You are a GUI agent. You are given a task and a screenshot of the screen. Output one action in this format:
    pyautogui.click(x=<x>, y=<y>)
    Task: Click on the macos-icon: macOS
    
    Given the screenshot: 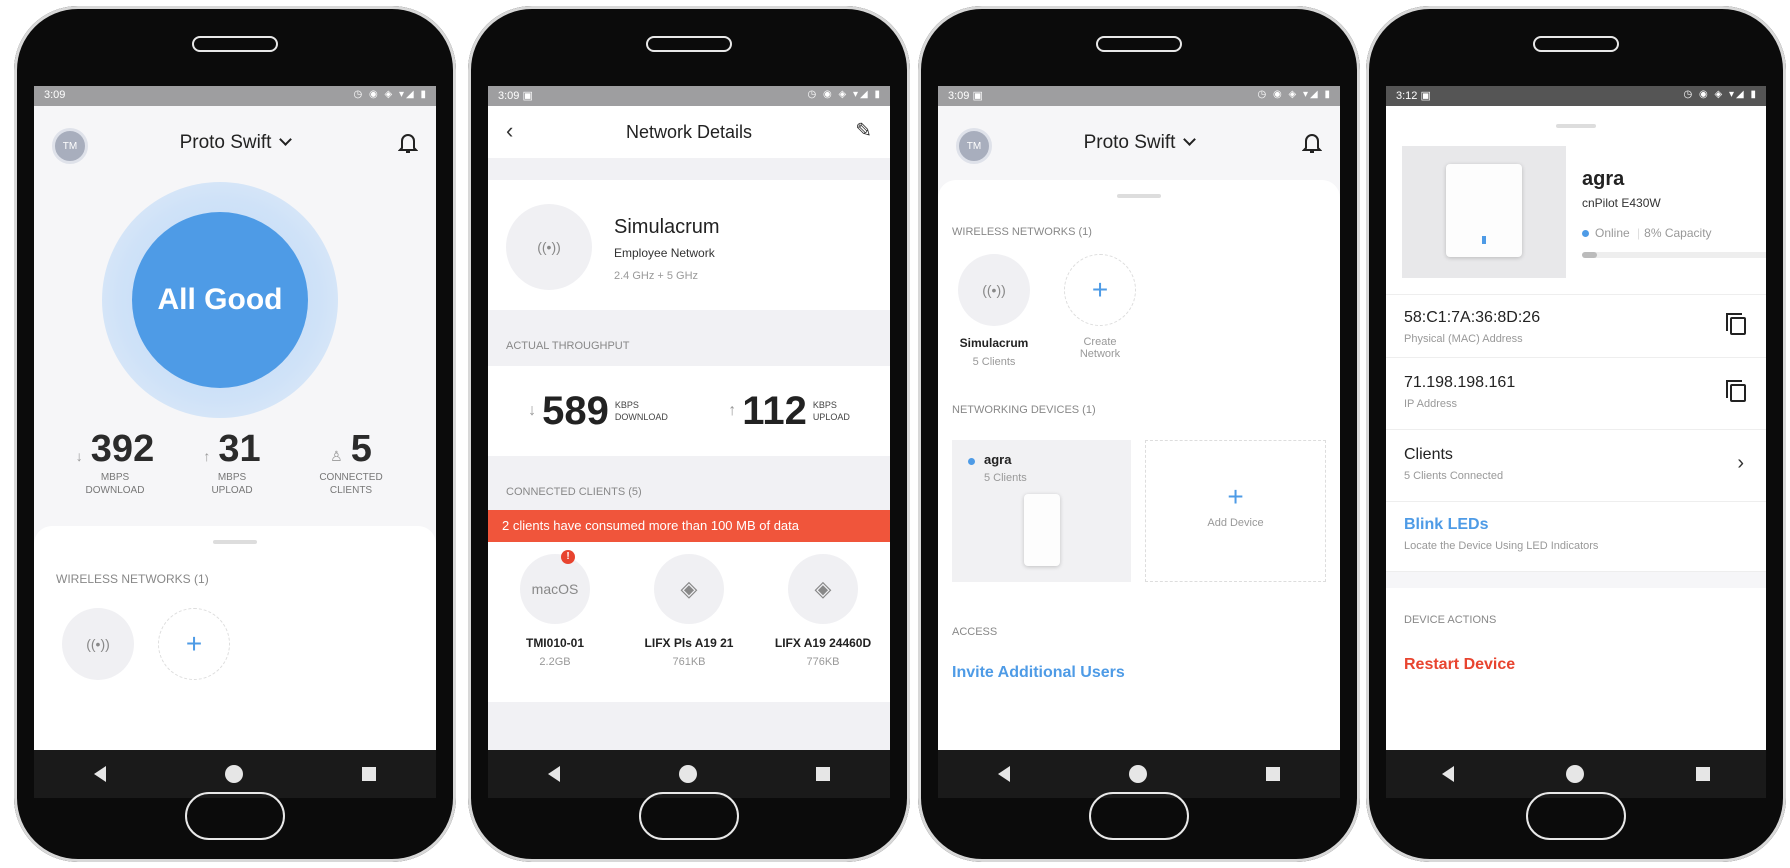 What is the action you would take?
    pyautogui.click(x=555, y=589)
    